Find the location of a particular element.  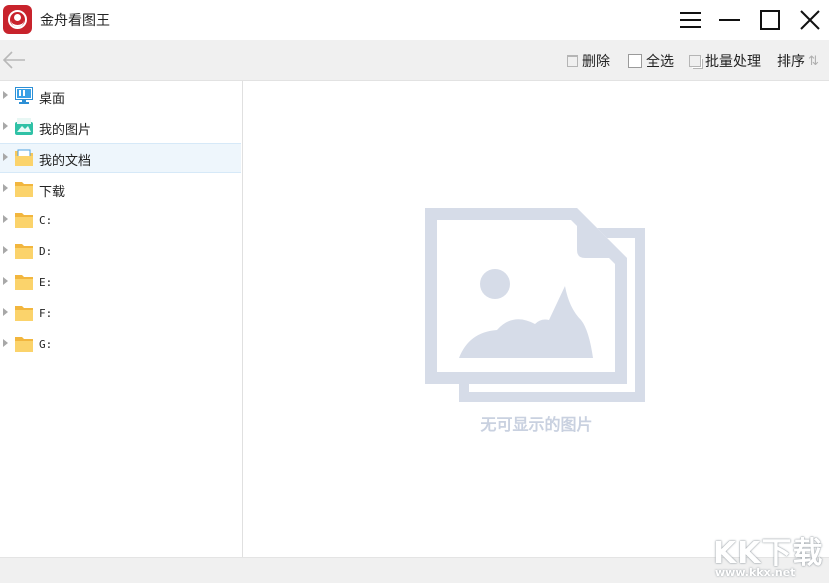

delete-button: 删除 is located at coordinates (588, 61).